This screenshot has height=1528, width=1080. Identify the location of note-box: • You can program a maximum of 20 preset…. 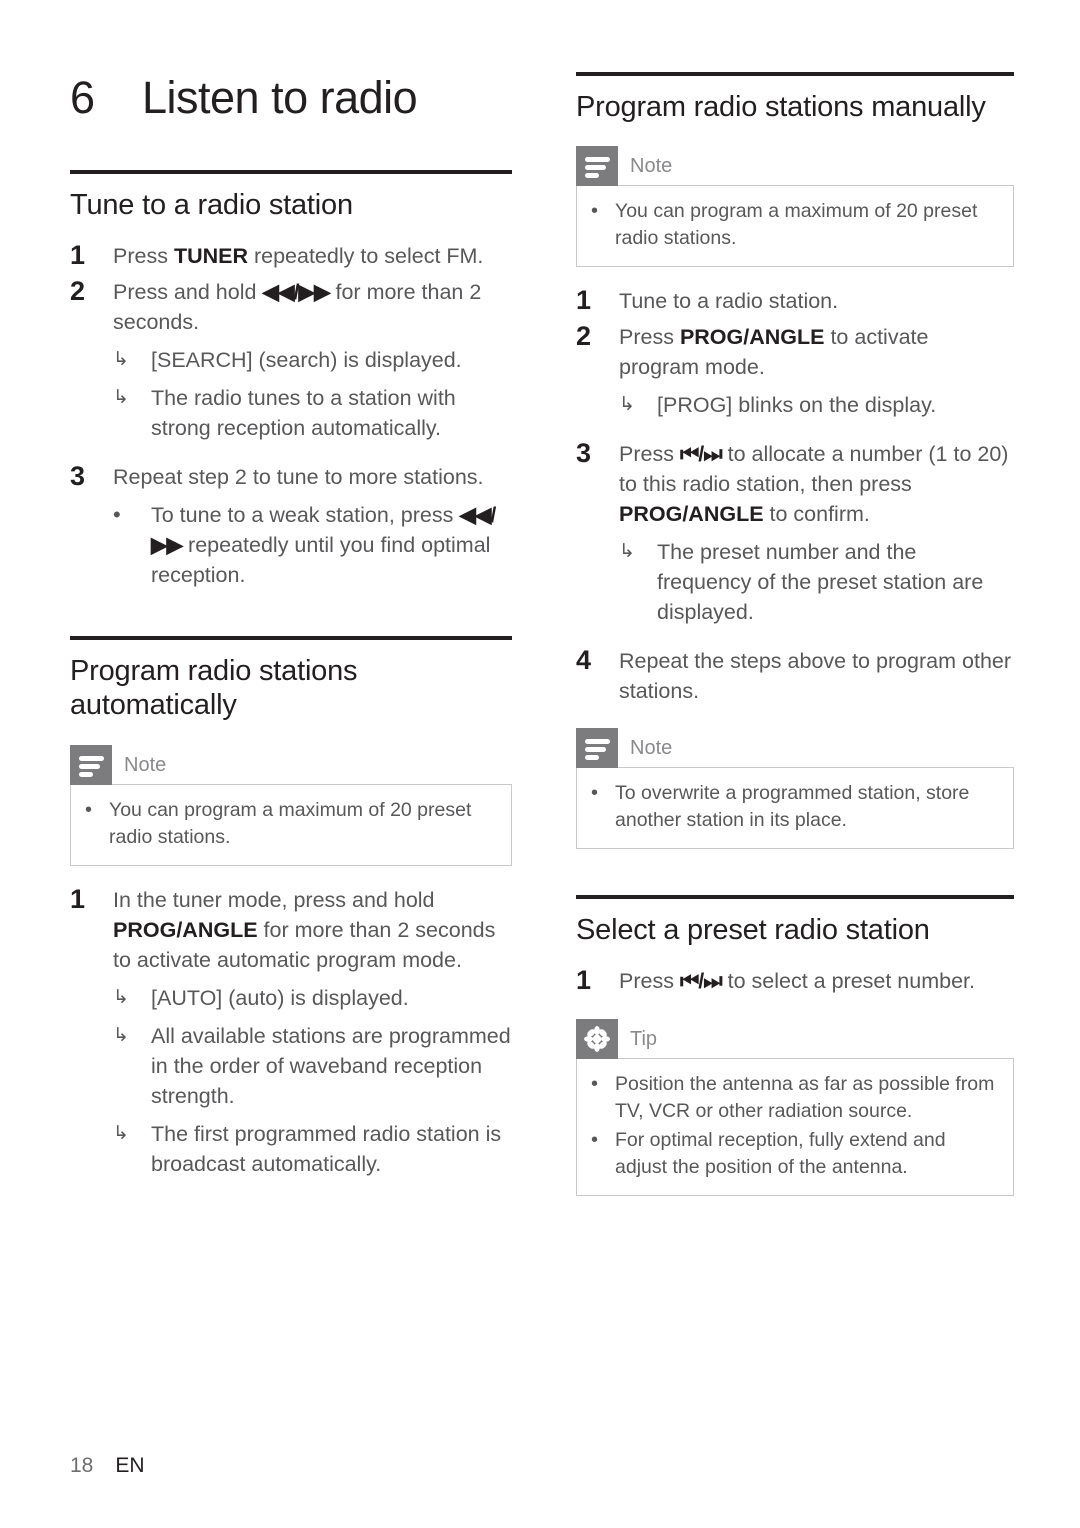
(291, 824).